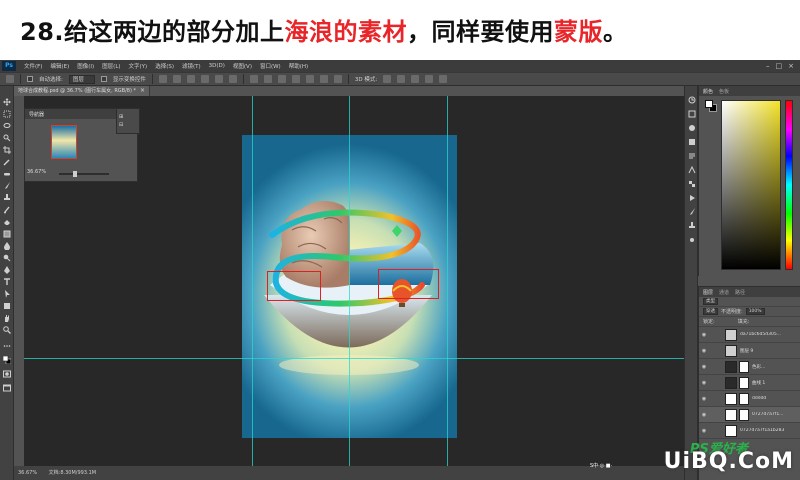 This screenshot has width=800, height=480. Describe the element at coordinates (204, 79) in the screenshot. I see `align-left-icon` at that location.